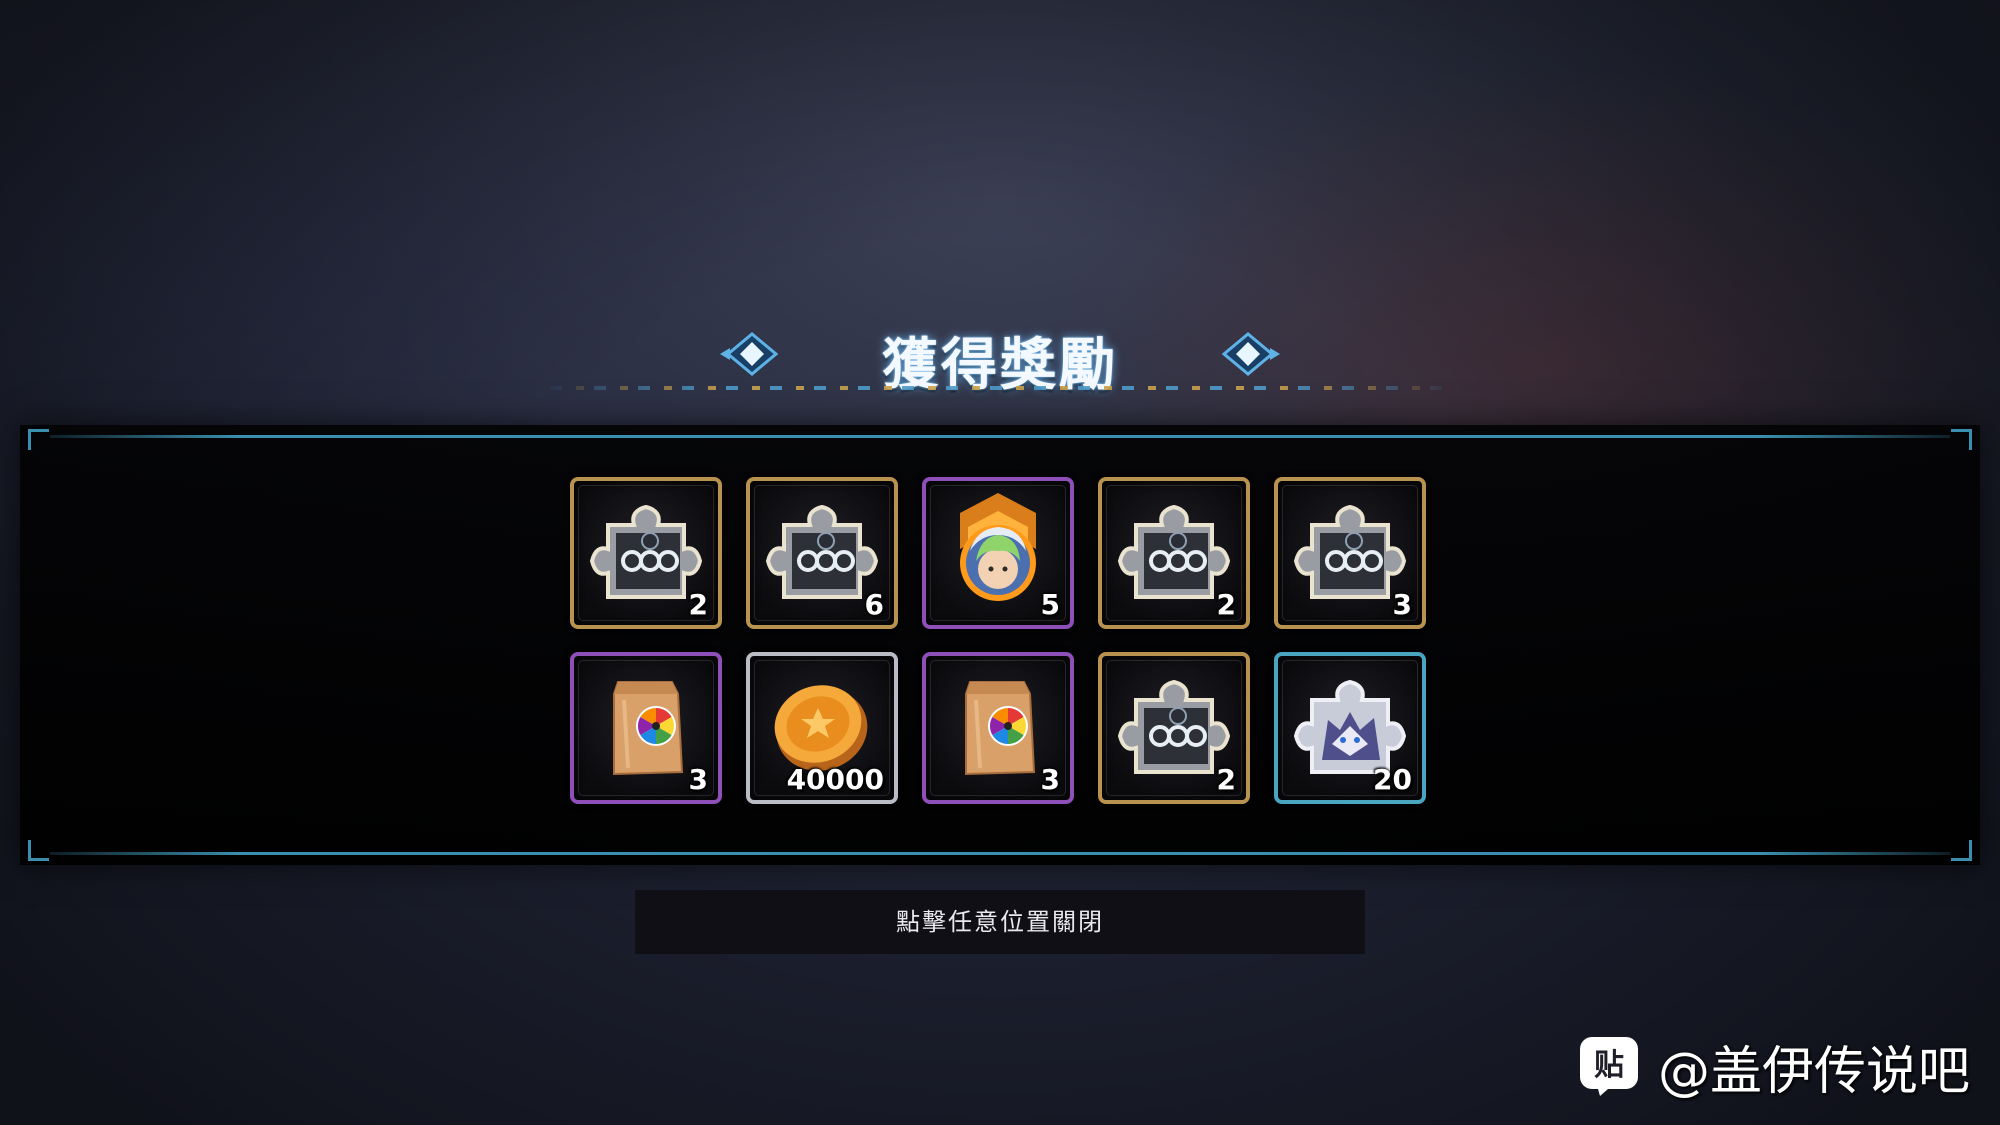  I want to click on watermark: 贴 @盖伊传说吧, so click(1774, 1066).